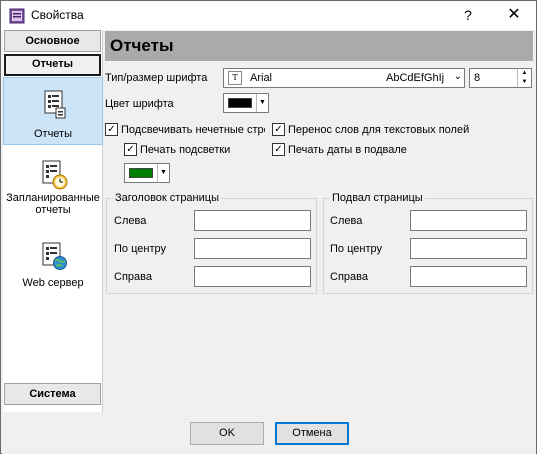  What do you see at coordinates (500, 78) in the screenshot?
I see `font-size-spinner: 8 ▲ ▼` at bounding box center [500, 78].